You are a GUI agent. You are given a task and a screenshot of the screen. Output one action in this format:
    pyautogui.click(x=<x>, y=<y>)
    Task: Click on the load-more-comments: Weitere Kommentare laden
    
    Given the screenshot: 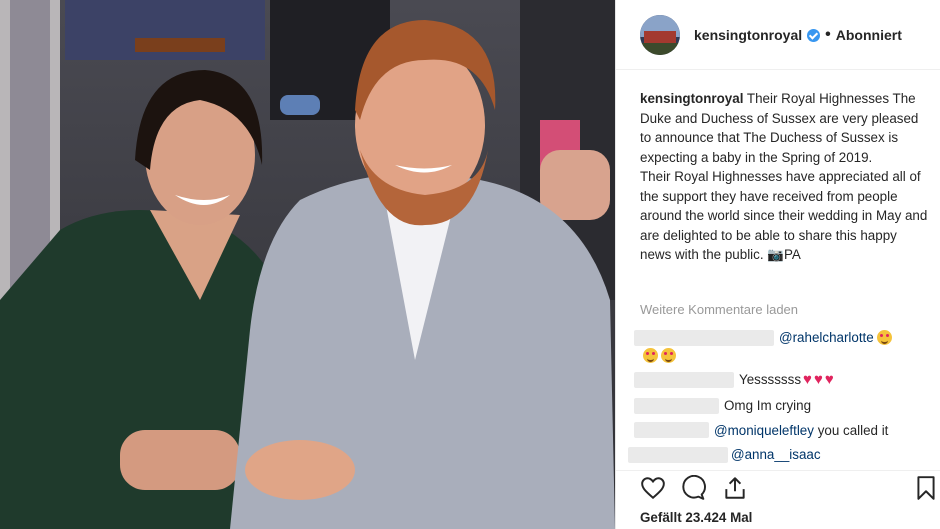 What is the action you would take?
    pyautogui.click(x=719, y=309)
    